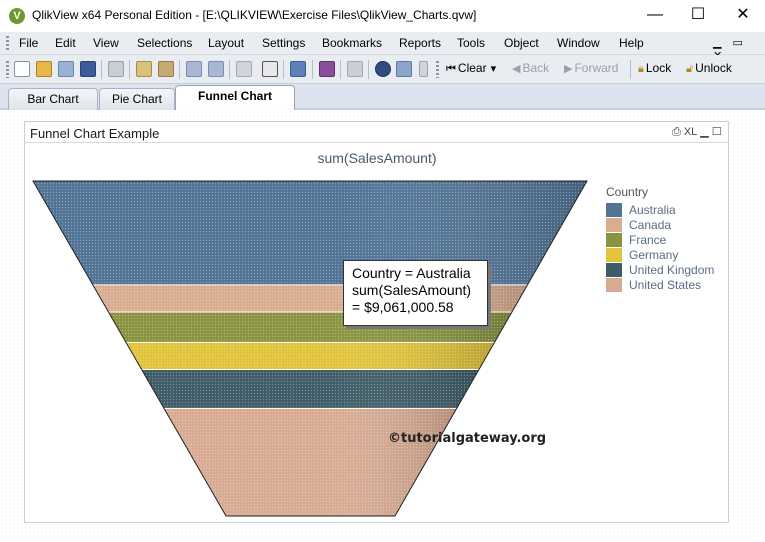  I want to click on menu-help: Help, so click(631, 43).